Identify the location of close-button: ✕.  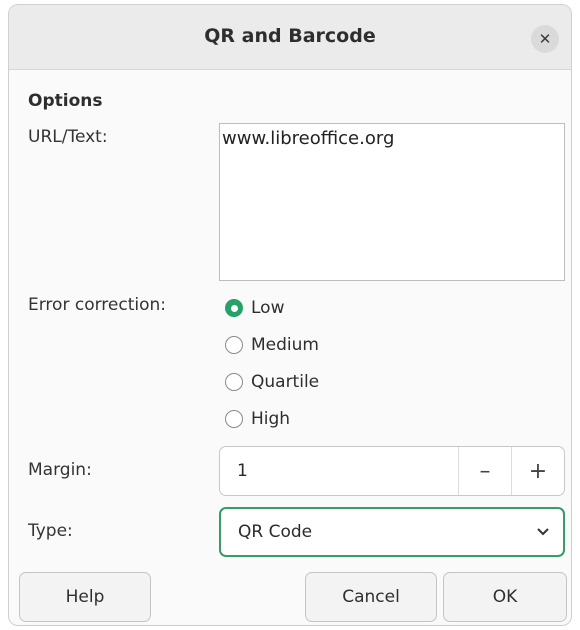
(545, 39).